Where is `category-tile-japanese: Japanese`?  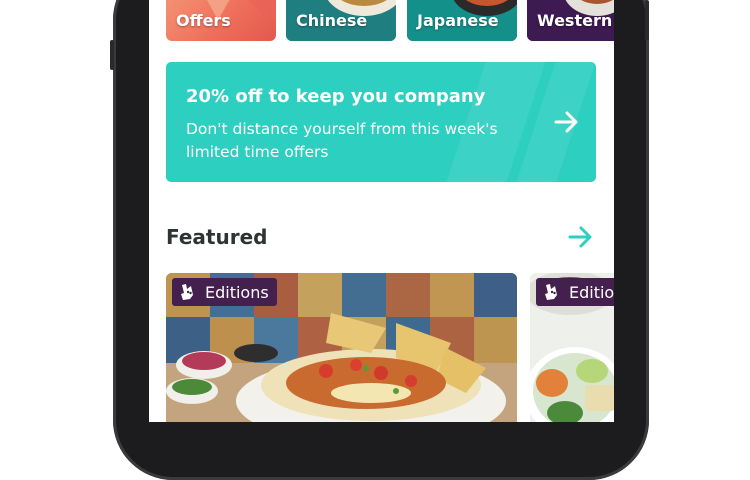
category-tile-japanese: Japanese is located at coordinates (462, 20).